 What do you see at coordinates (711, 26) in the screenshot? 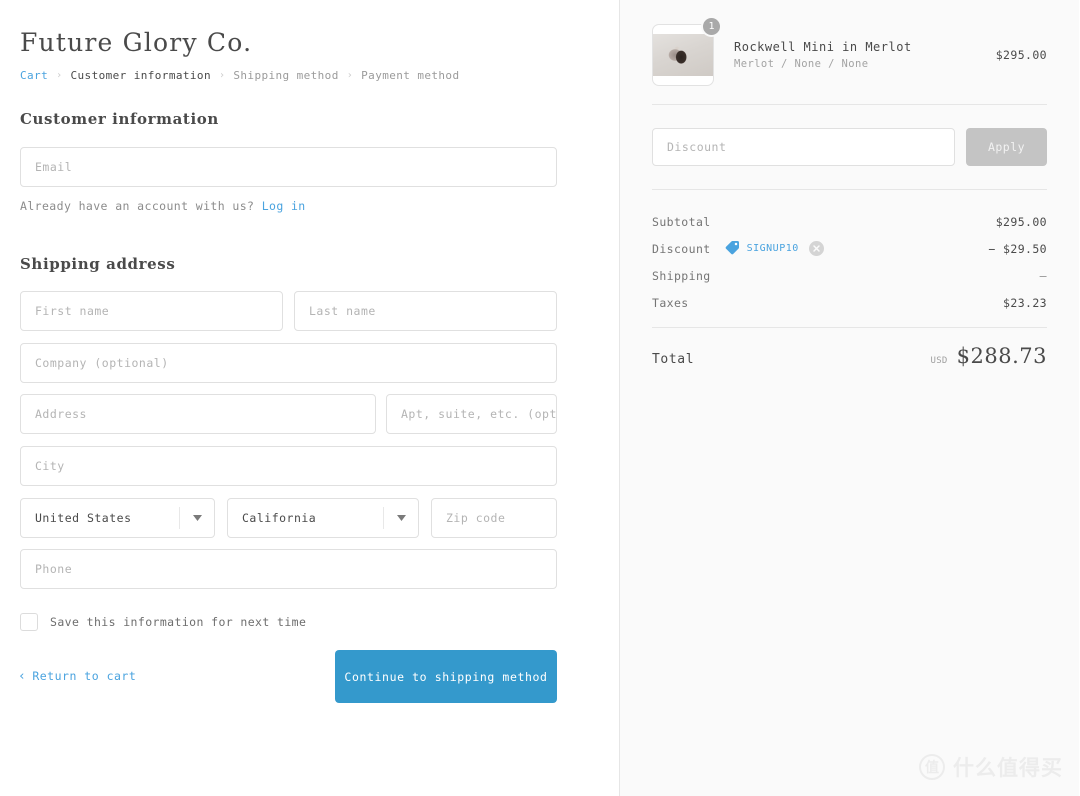
I see `quantity-badge: 1` at bounding box center [711, 26].